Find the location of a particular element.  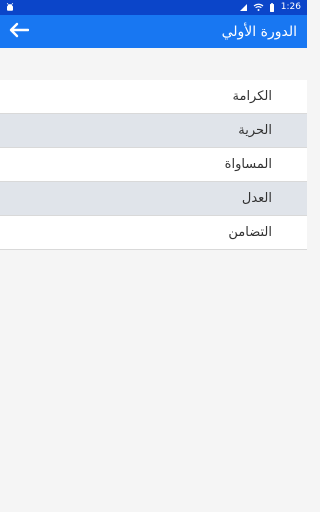

signal-icon is located at coordinates (243, 7).